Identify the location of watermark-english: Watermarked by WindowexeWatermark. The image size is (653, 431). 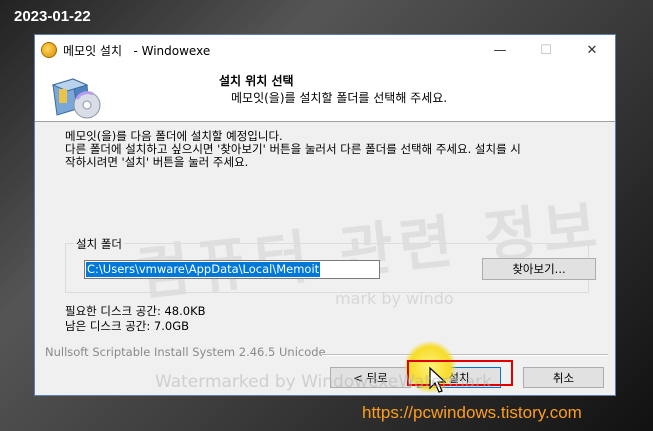
(324, 382).